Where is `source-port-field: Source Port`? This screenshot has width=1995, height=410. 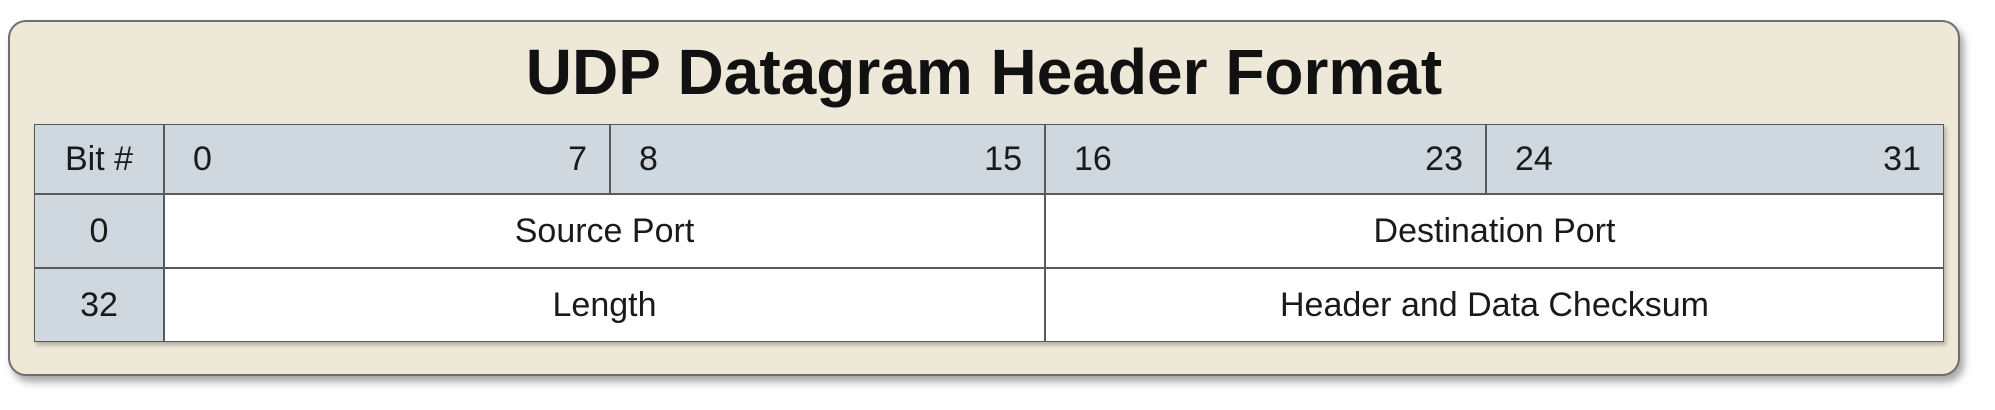 source-port-field: Source Port is located at coordinates (604, 231).